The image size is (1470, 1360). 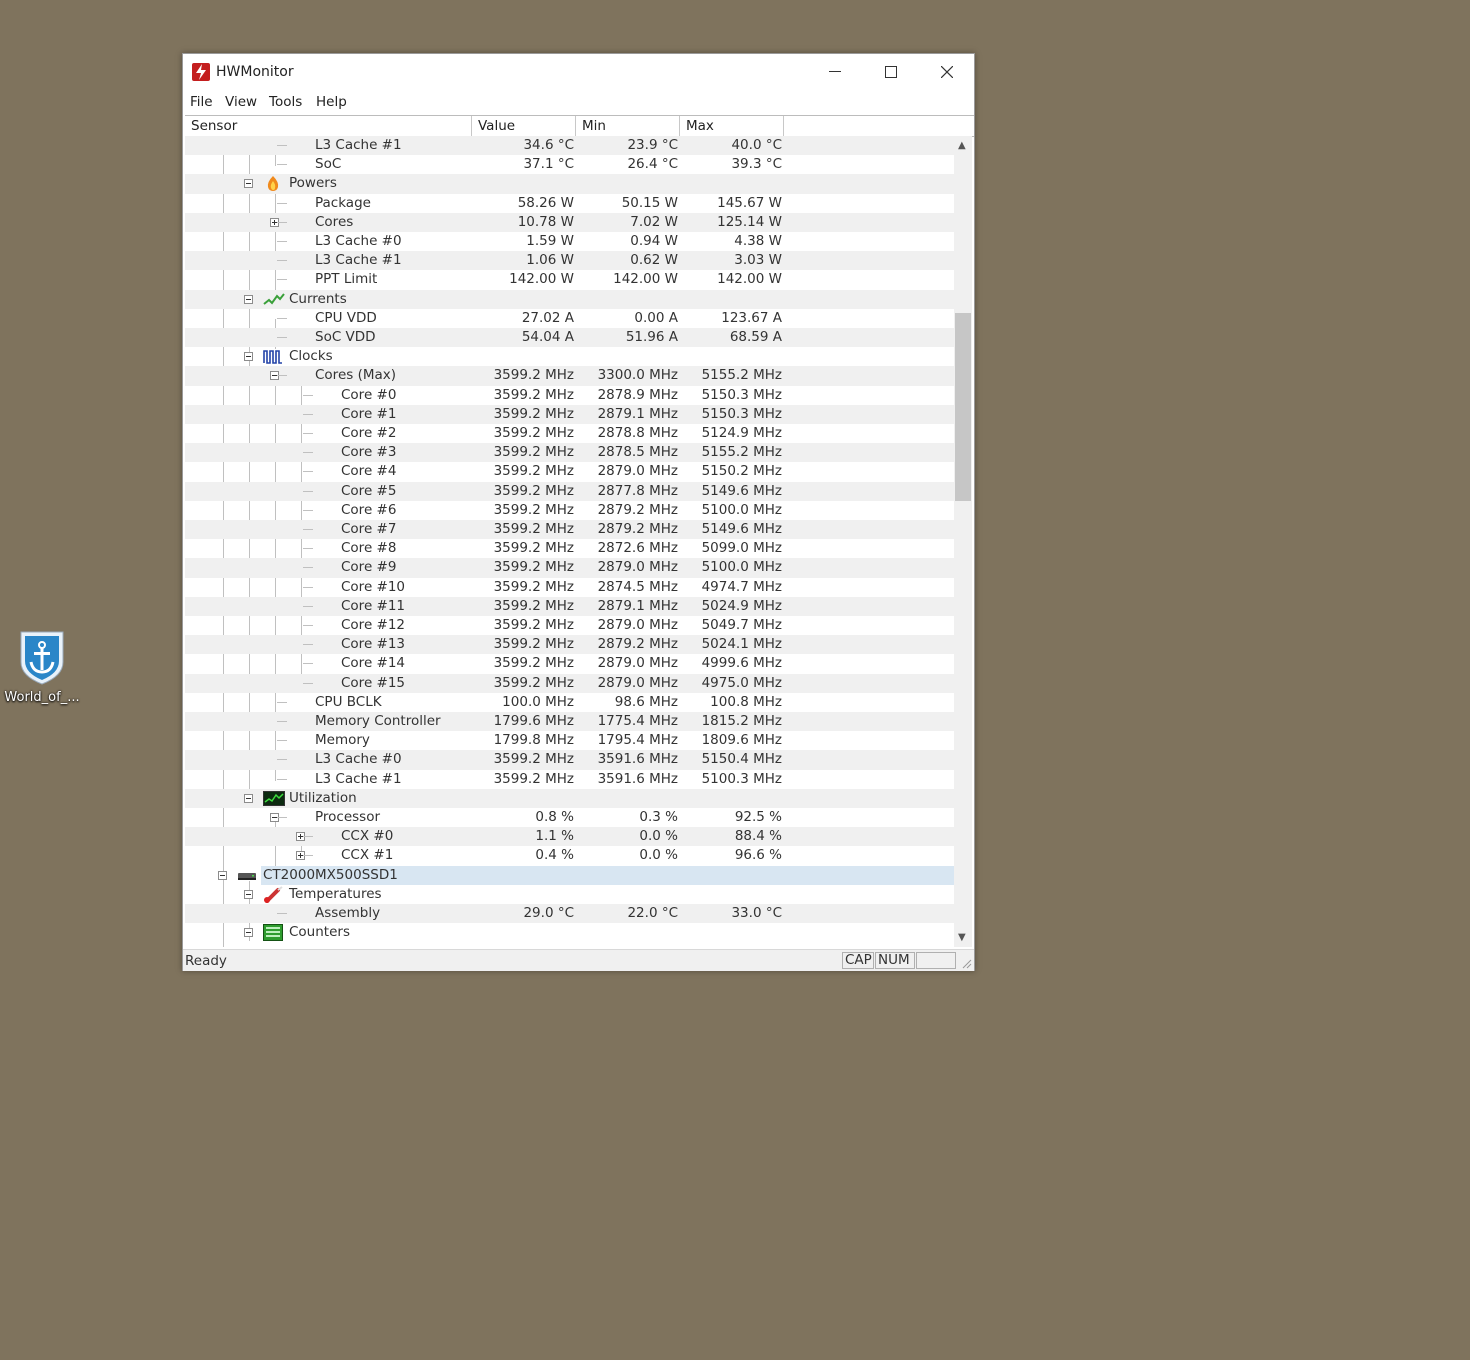 I want to click on resize-grip-icon, so click(x=966, y=963).